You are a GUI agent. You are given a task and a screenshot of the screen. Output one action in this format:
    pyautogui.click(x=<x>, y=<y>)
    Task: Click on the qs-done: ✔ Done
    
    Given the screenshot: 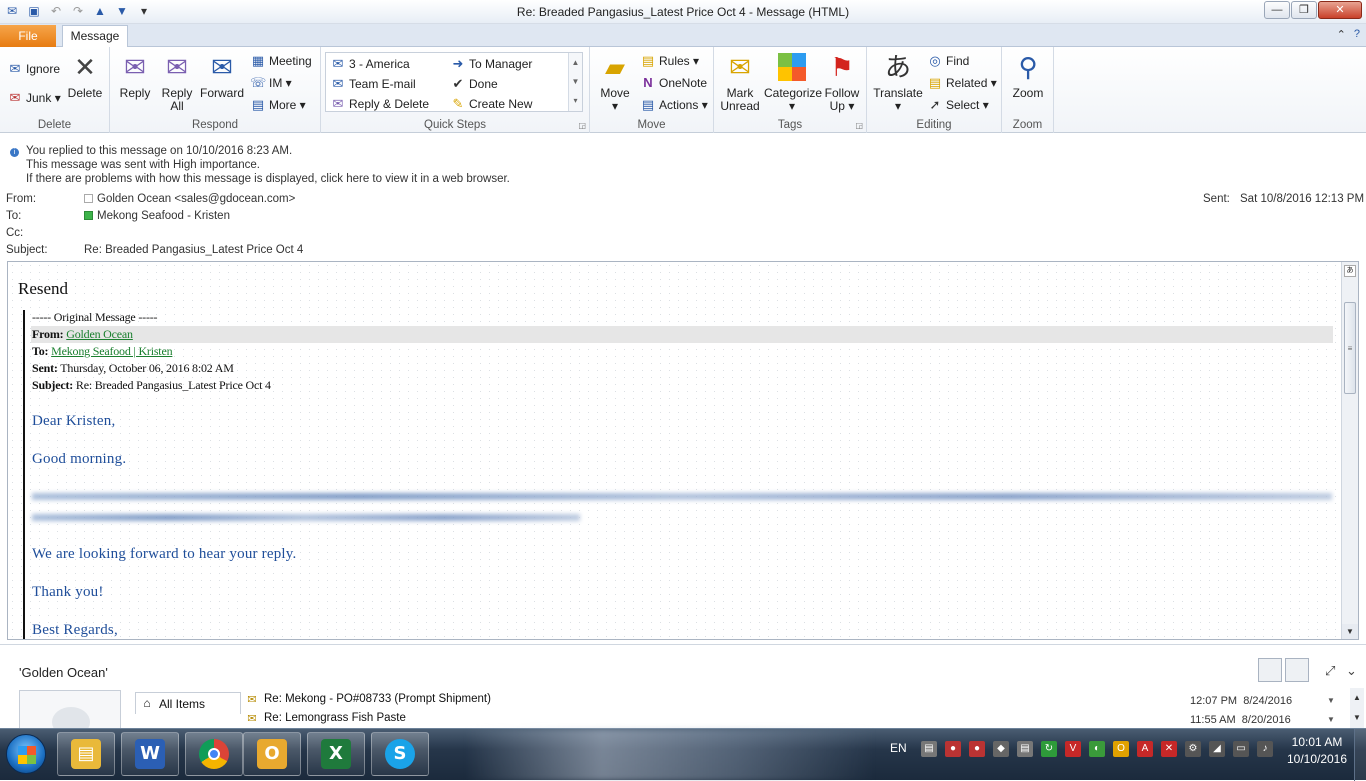 What is the action you would take?
    pyautogui.click(x=474, y=84)
    